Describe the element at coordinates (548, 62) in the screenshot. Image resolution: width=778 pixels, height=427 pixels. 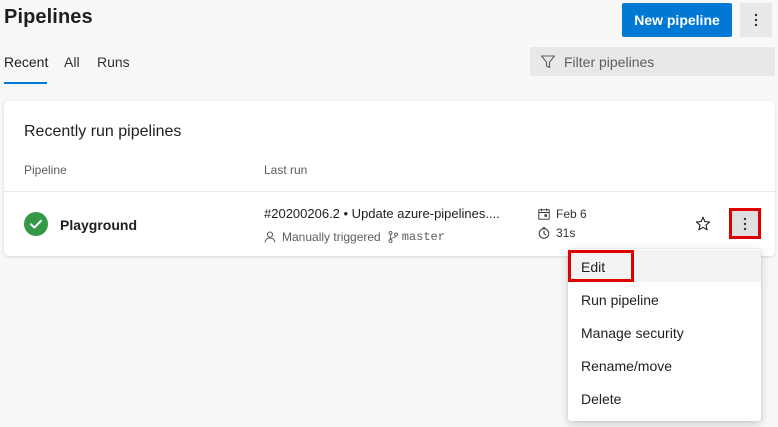
I see `filter-icon` at that location.